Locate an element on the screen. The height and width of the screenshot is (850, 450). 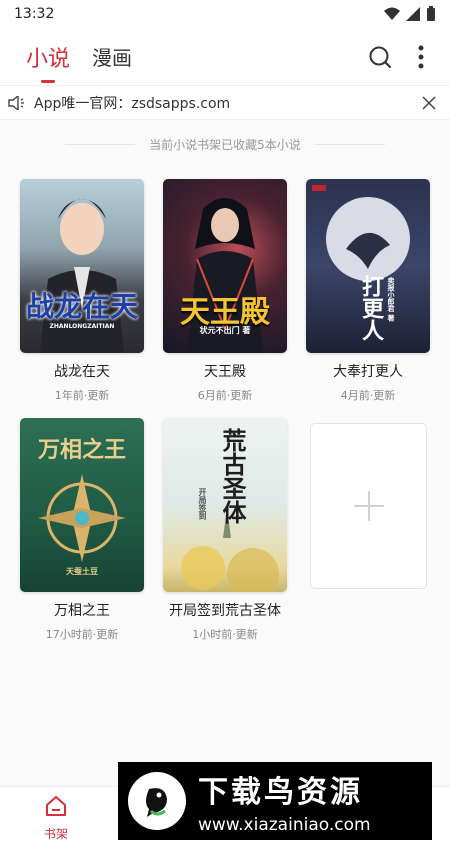
cover-title: 打更人 is located at coordinates (370, 308).